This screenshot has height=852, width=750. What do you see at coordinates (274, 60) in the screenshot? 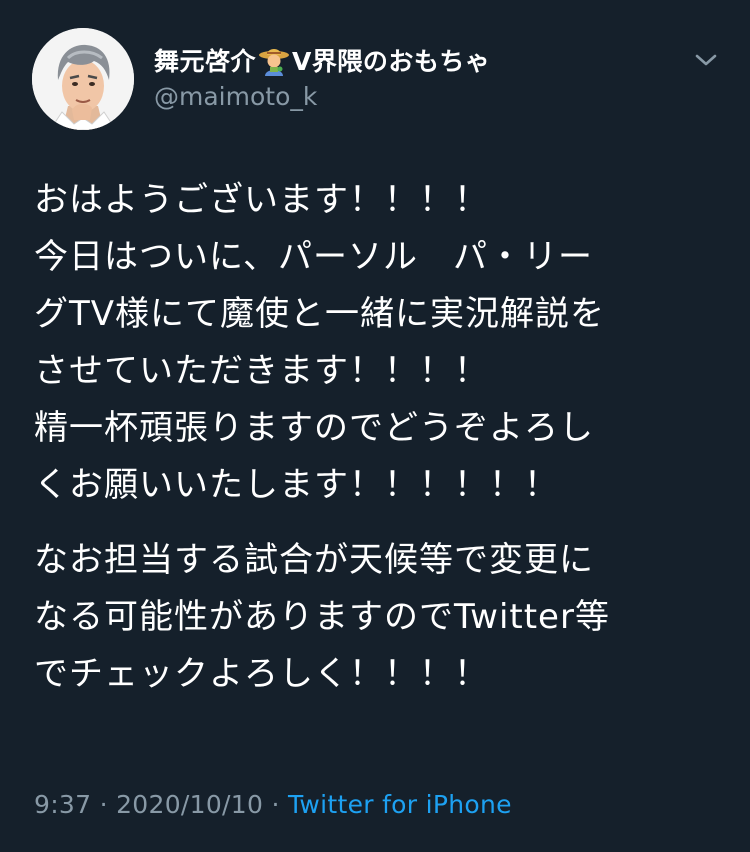
I see `farmer-emoji-icon` at bounding box center [274, 60].